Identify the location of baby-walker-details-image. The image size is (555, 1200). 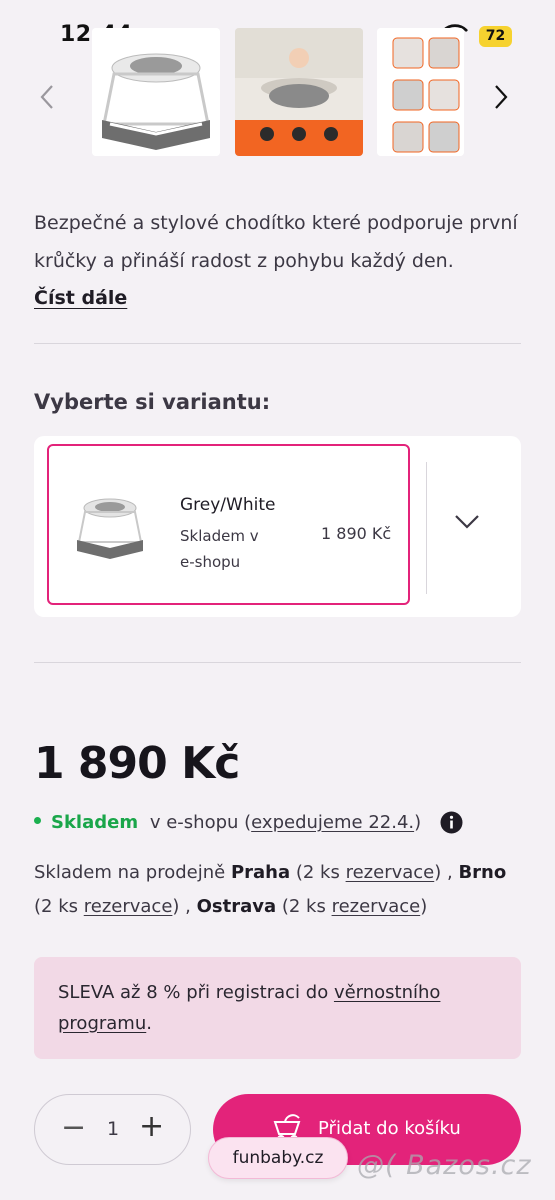
(420, 92).